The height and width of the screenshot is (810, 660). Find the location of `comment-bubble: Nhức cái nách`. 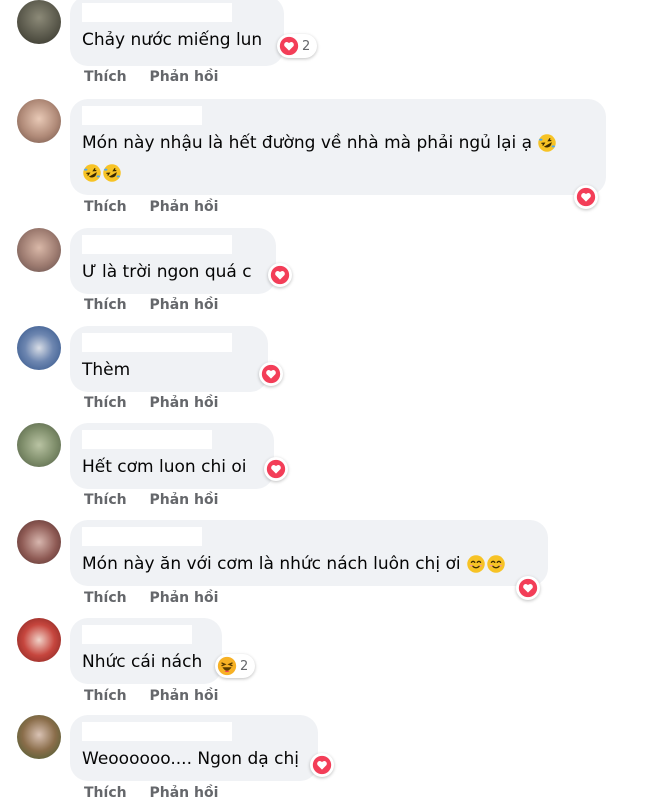

comment-bubble: Nhức cái nách is located at coordinates (146, 651).